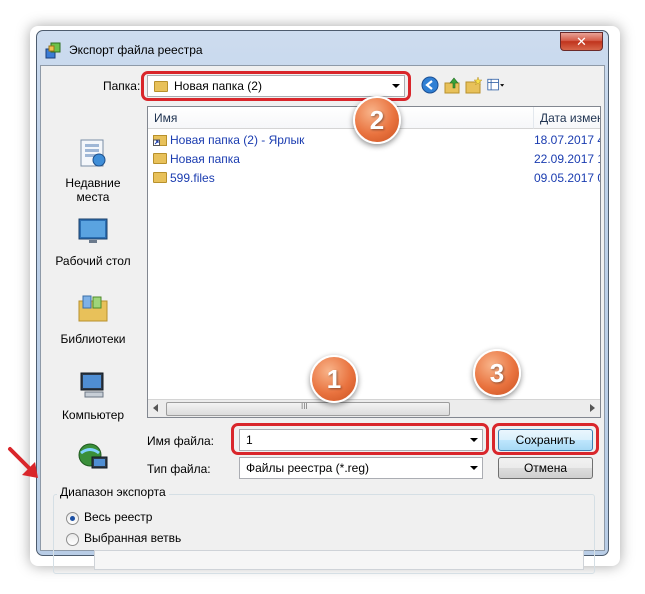 The image size is (645, 594). I want to click on dialog-title: Экспорт файла реестра, so click(136, 50).